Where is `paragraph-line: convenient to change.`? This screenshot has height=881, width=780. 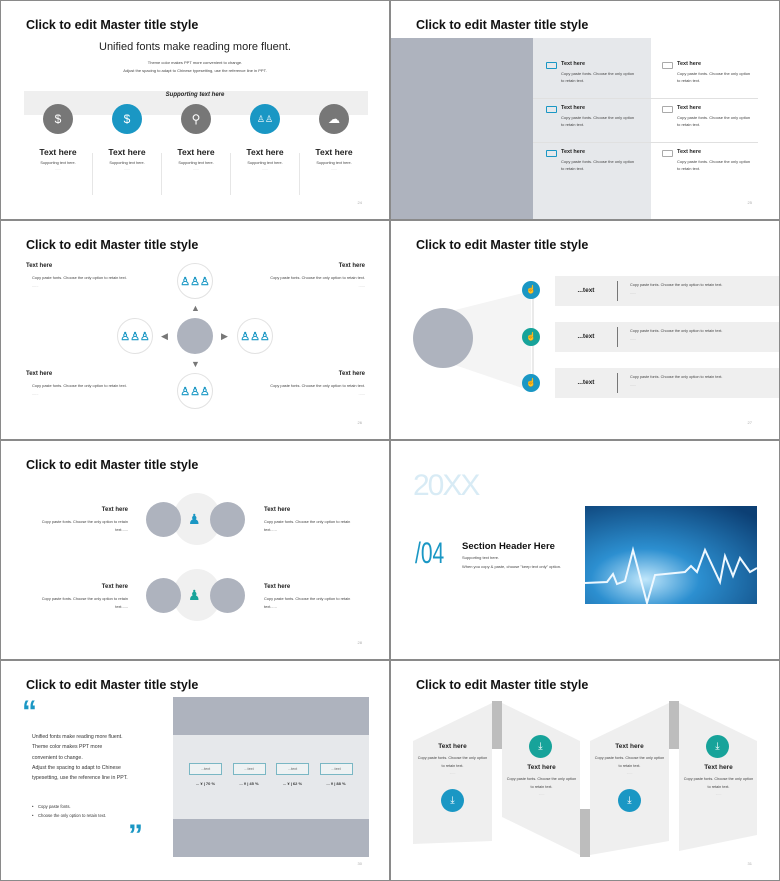 paragraph-line: convenient to change. is located at coordinates (57, 757).